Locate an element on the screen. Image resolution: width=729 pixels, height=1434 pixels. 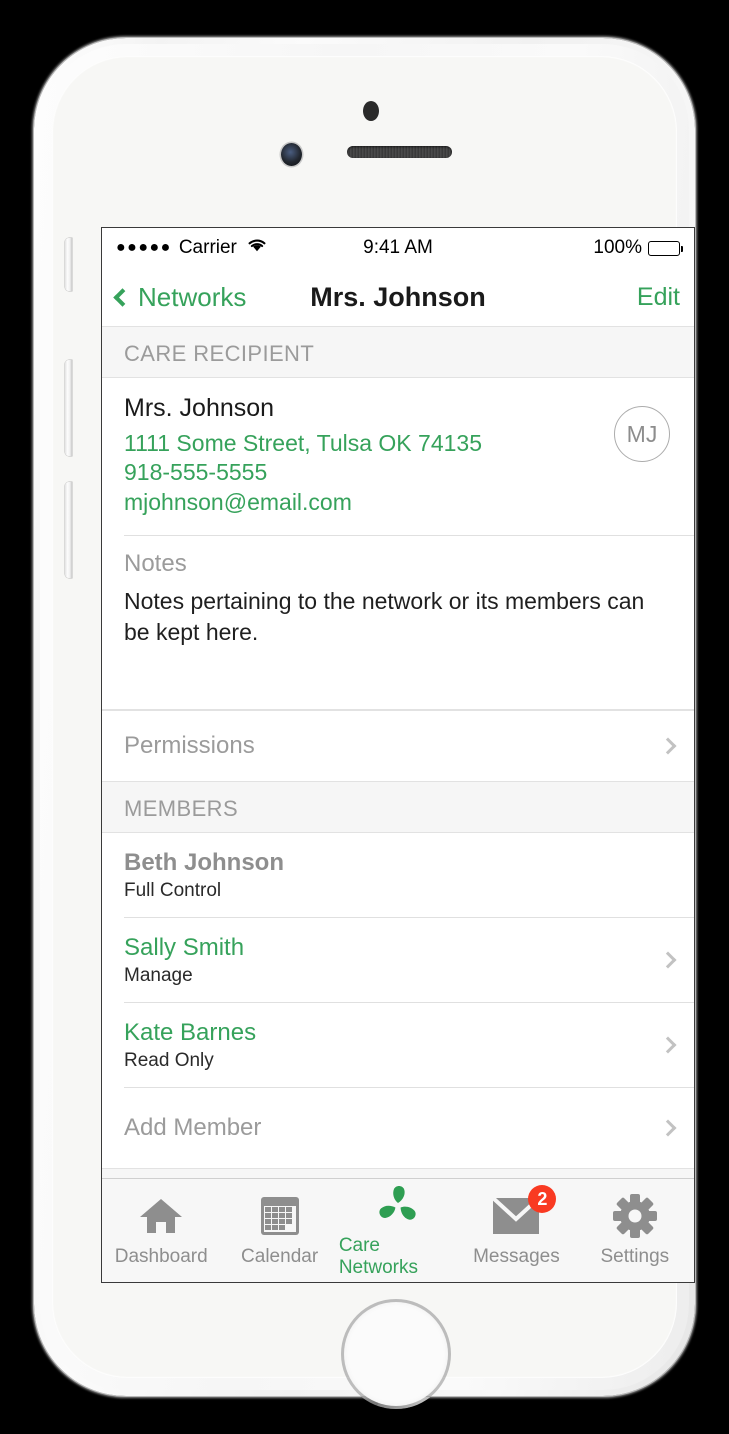
care-recipient-email: mjohnson@email.com is located at coordinates (369, 502).